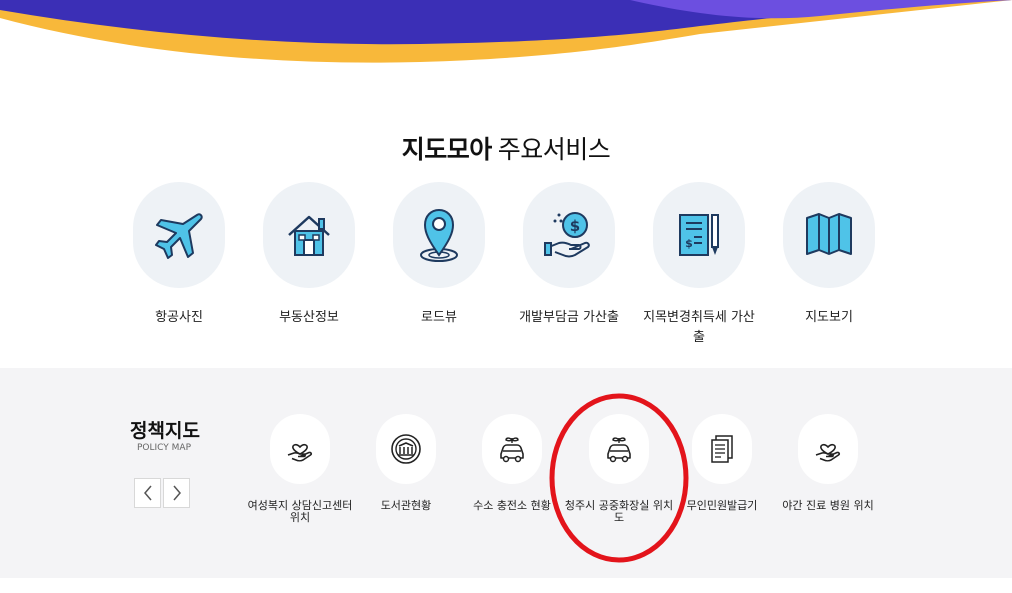 Image resolution: width=1012 pixels, height=593 pixels. I want to click on hero-wave-banner, so click(506, 31).